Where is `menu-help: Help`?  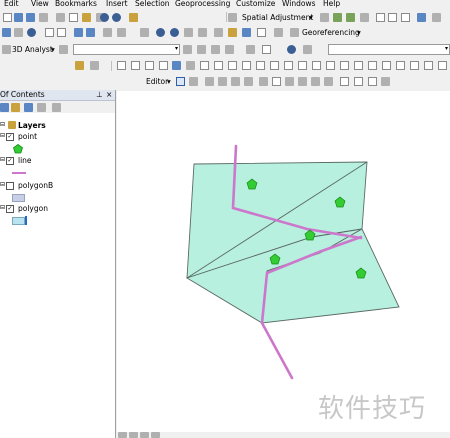
menu-help: Help is located at coordinates (331, 4).